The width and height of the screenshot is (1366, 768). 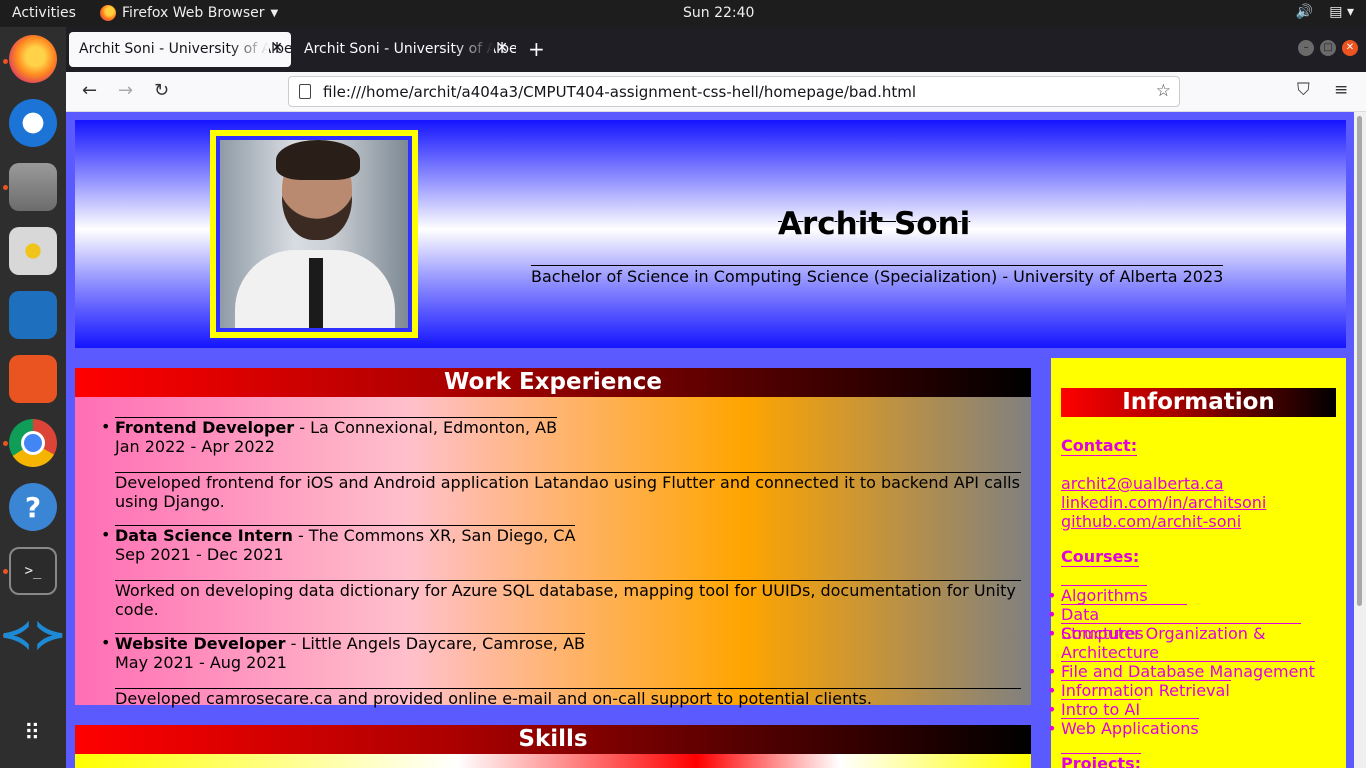 I want to click on system-menu-icon: ▤ ▾, so click(x=1341, y=12).